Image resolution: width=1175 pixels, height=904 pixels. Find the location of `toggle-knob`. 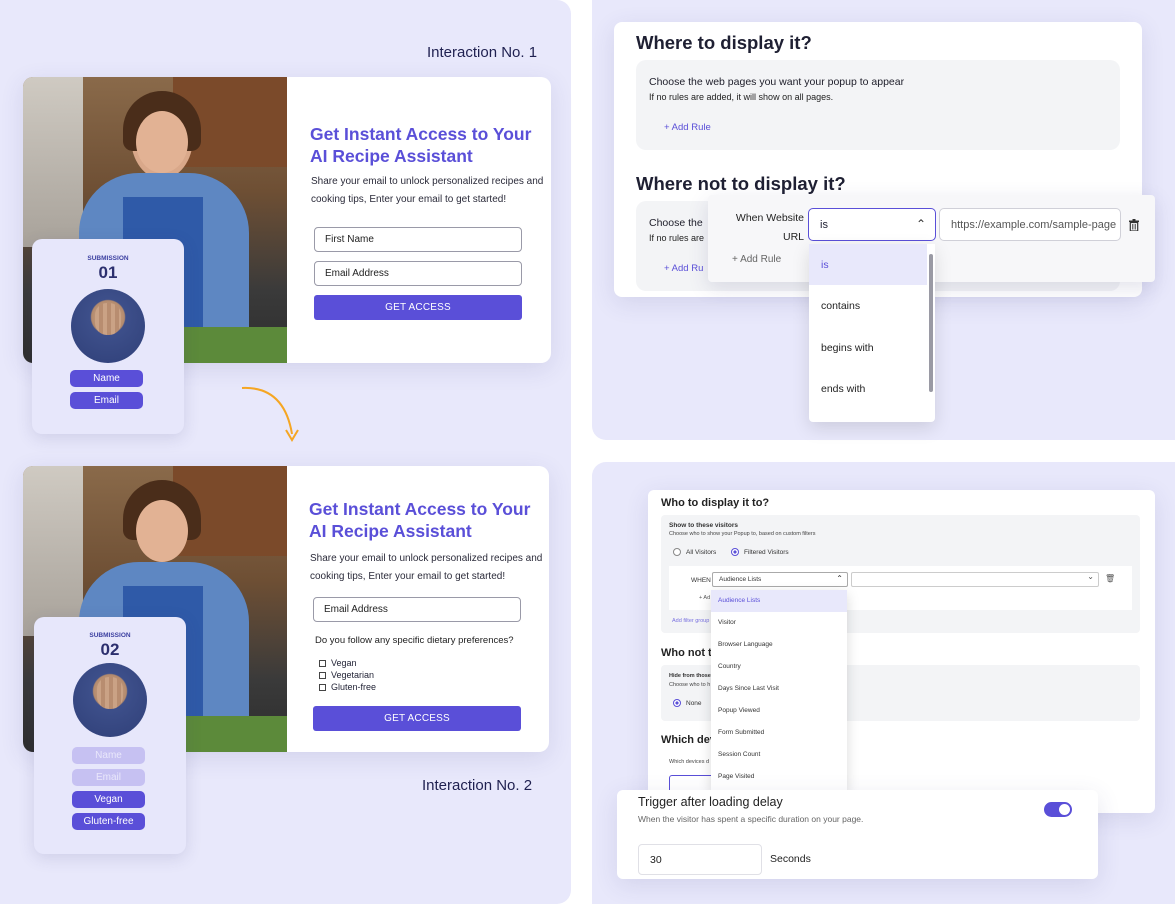

toggle-knob is located at coordinates (1064, 809).